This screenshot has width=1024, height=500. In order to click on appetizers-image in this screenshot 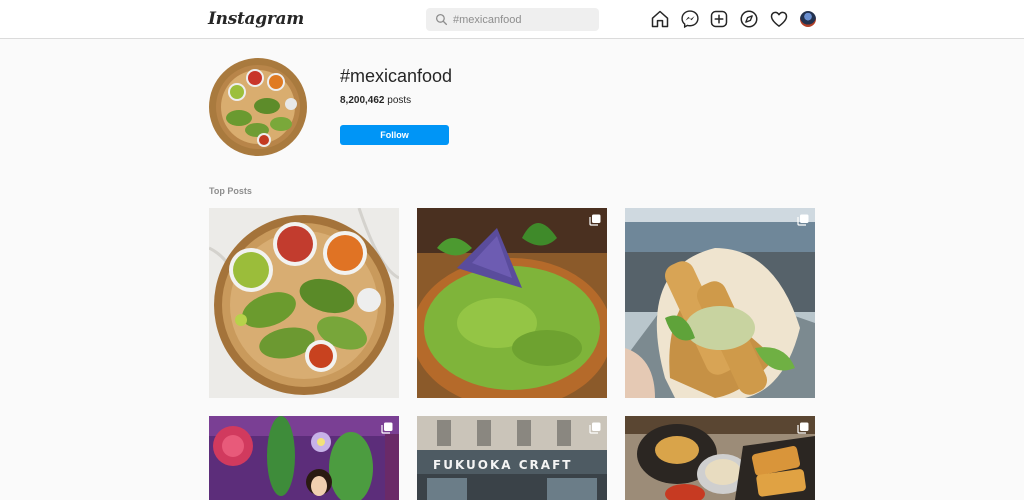, I will do `click(720, 458)`.